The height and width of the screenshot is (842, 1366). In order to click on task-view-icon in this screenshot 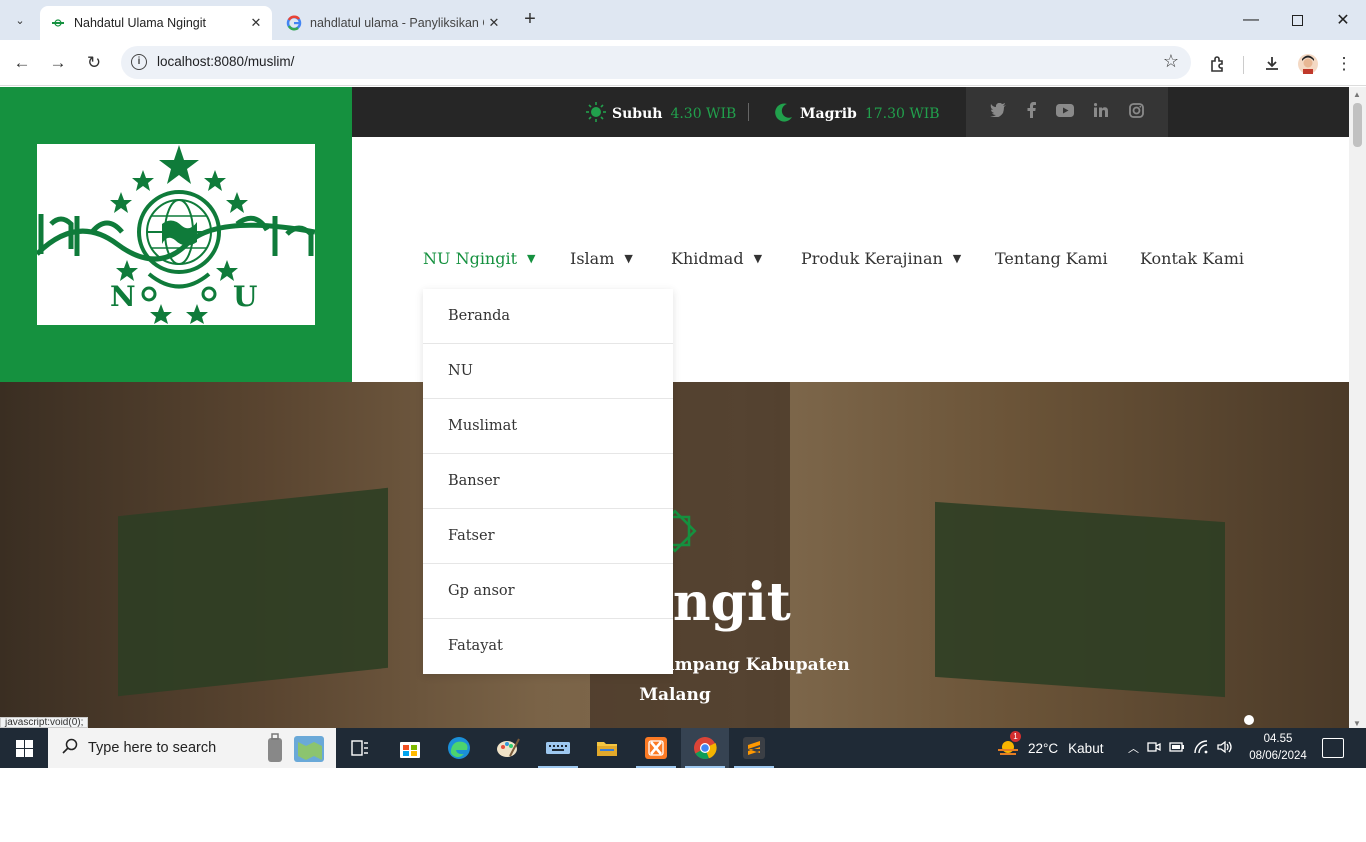, I will do `click(360, 748)`.